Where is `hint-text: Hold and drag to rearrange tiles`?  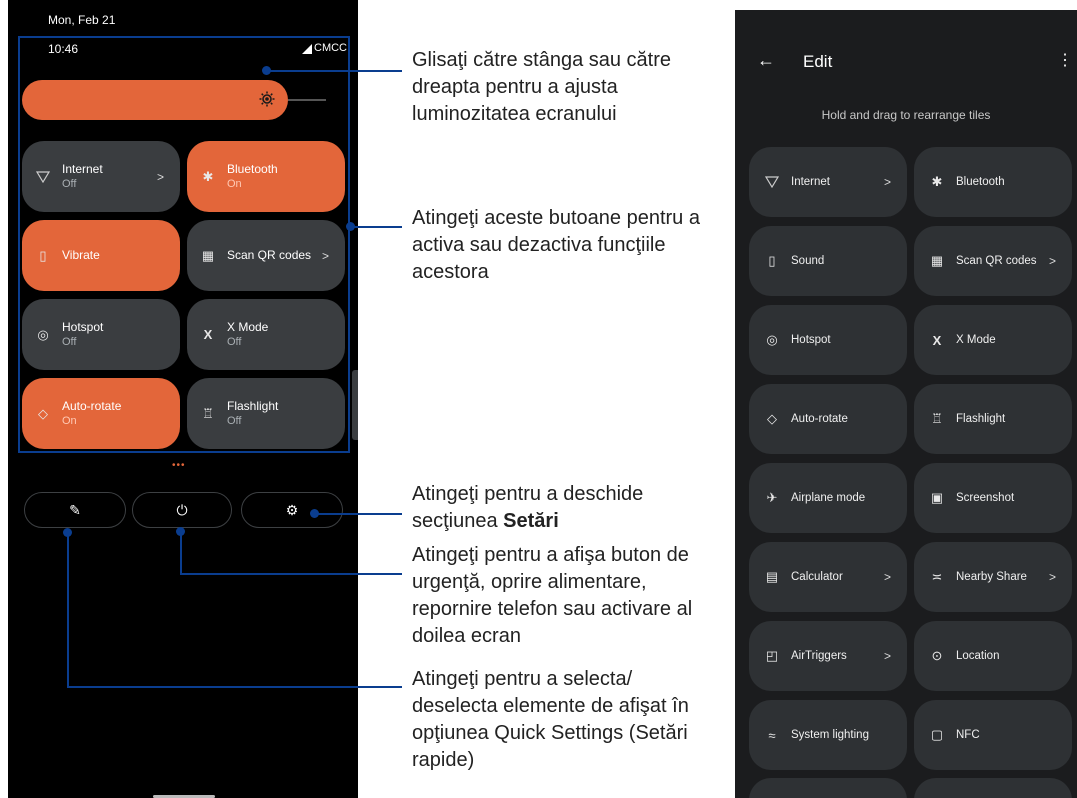 hint-text: Hold and drag to rearrange tiles is located at coordinates (906, 115).